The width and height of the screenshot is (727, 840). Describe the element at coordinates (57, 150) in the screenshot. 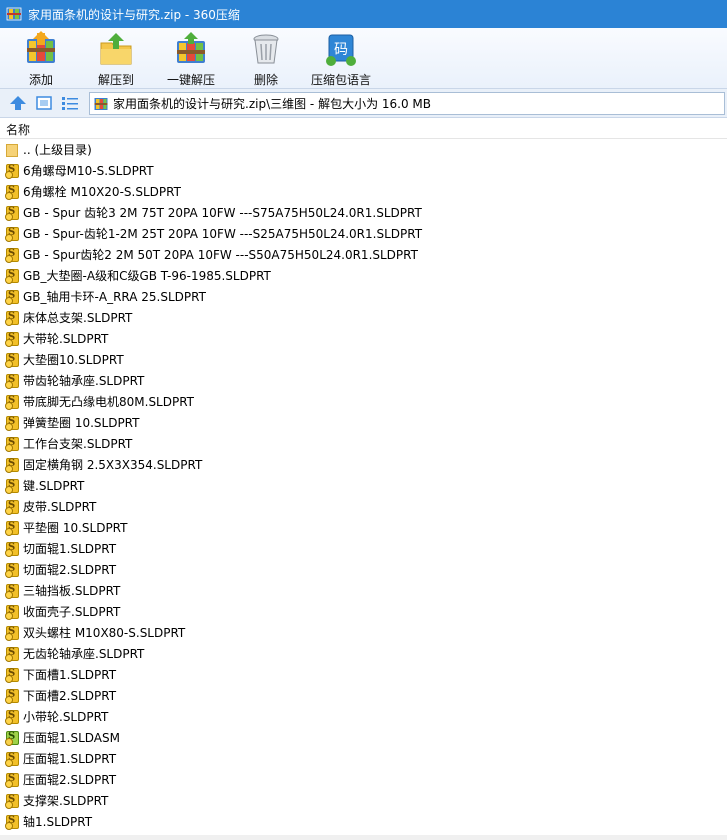

I see `file-name: .. (上级目录)` at that location.